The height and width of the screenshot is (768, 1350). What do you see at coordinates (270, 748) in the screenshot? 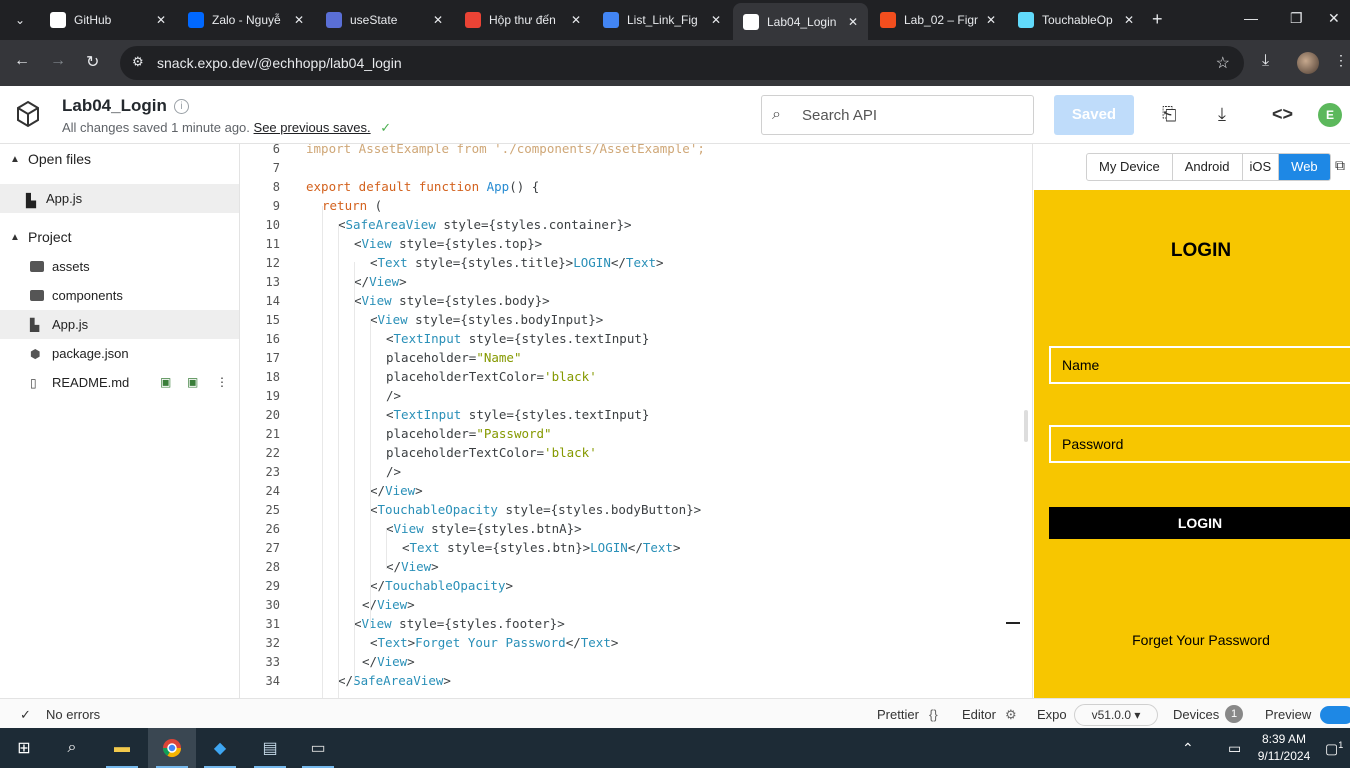
I see `notepad-icon: ▤` at bounding box center [270, 748].